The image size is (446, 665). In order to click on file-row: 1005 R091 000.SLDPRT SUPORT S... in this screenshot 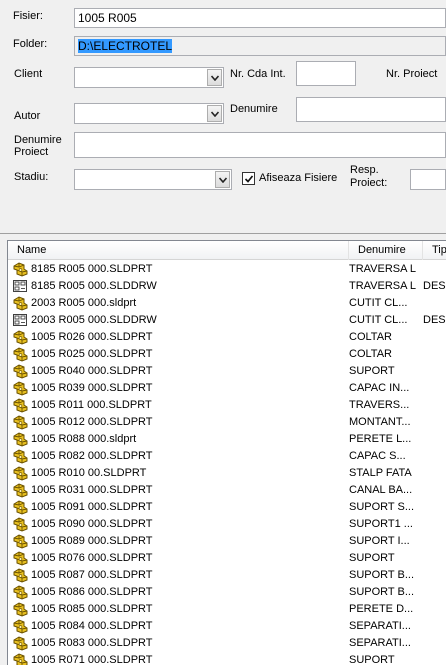, I will do `click(227, 507)`.